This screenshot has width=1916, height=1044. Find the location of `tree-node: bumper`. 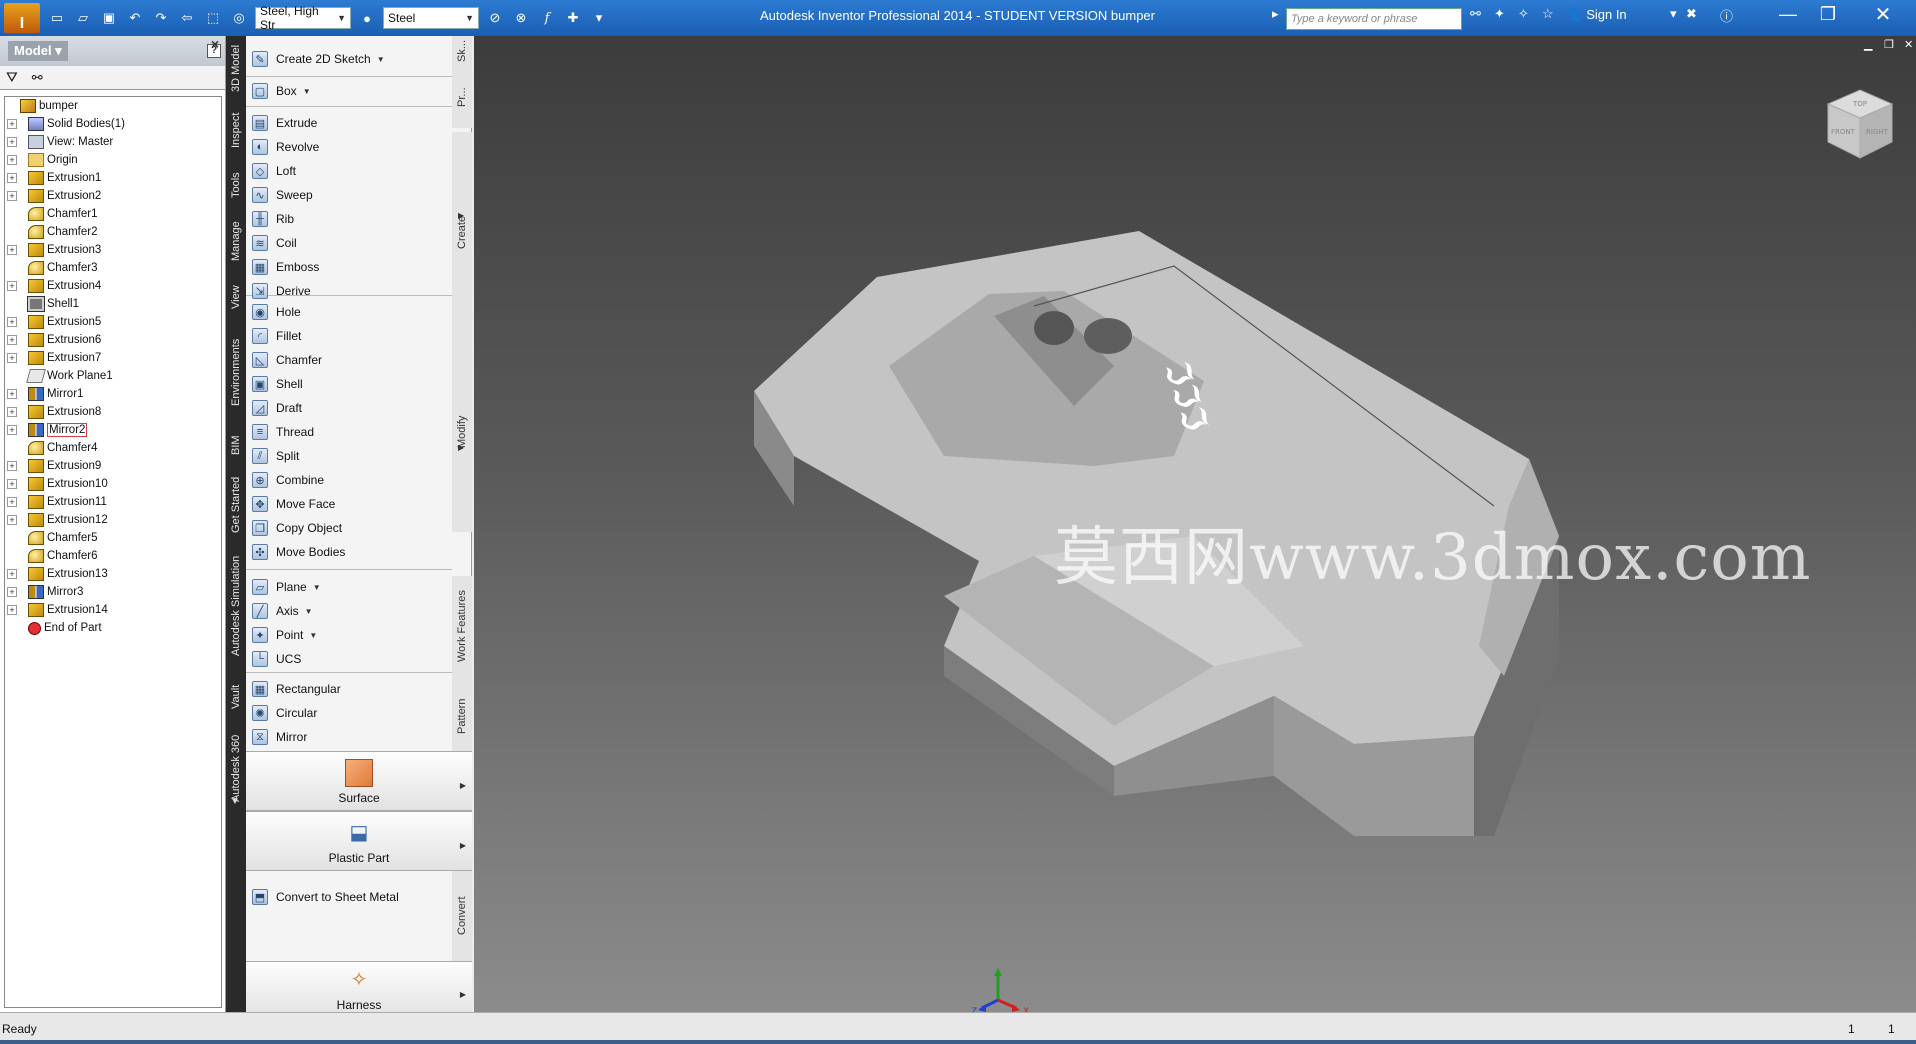

tree-node: bumper is located at coordinates (113, 106).